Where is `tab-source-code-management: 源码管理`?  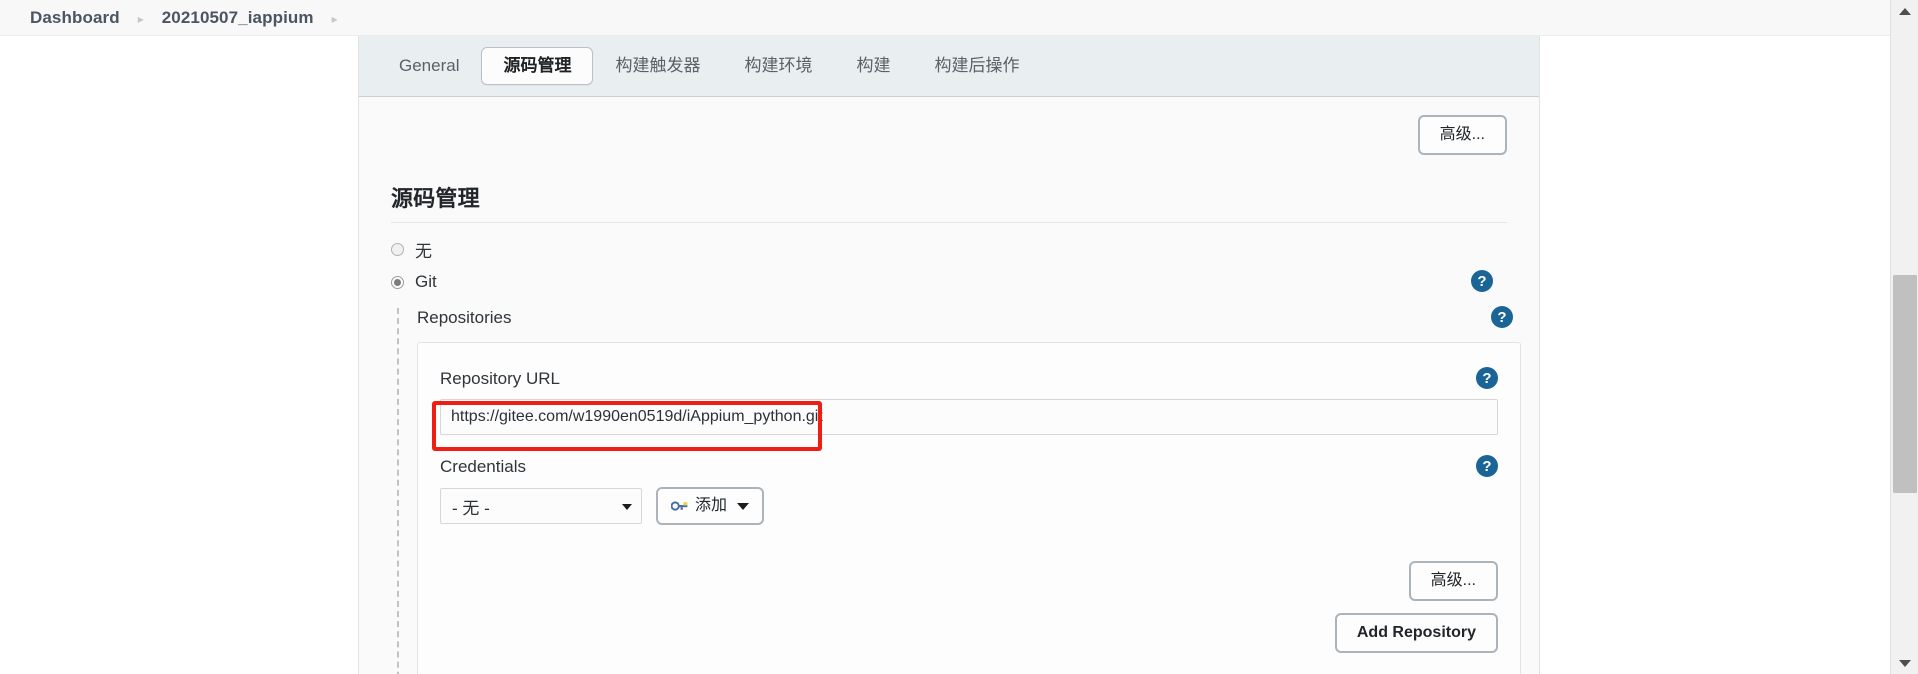 tab-source-code-management: 源码管理 is located at coordinates (537, 66).